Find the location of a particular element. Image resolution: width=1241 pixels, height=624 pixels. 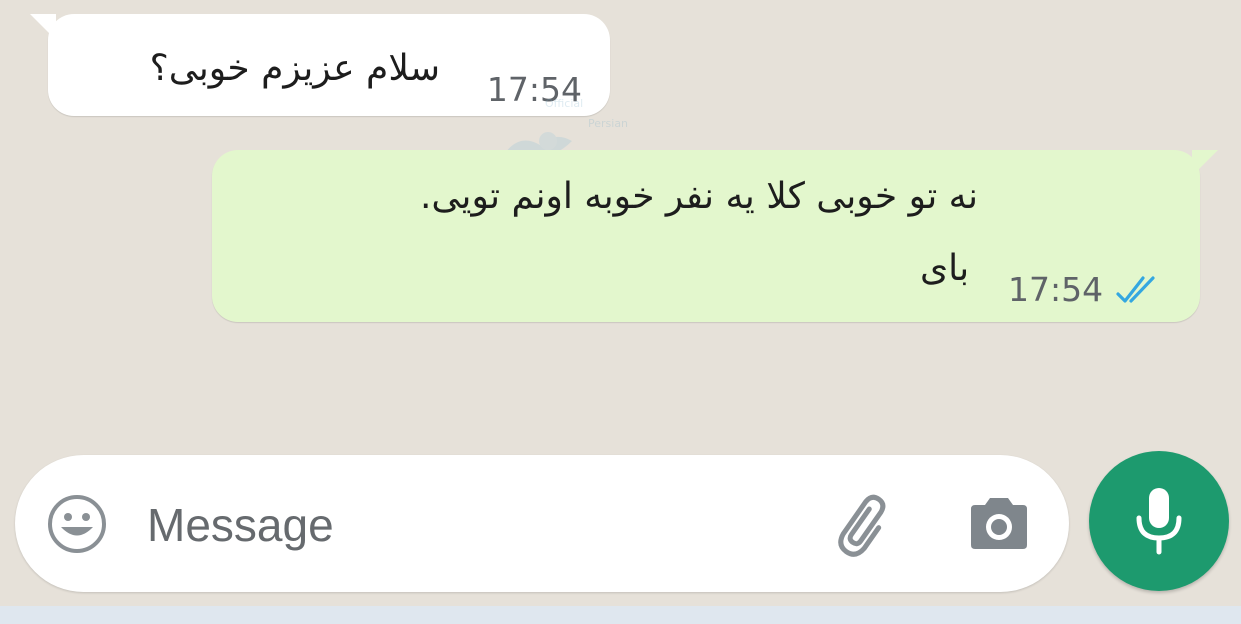

watermark-text-official: Official is located at coordinates (564, 103).